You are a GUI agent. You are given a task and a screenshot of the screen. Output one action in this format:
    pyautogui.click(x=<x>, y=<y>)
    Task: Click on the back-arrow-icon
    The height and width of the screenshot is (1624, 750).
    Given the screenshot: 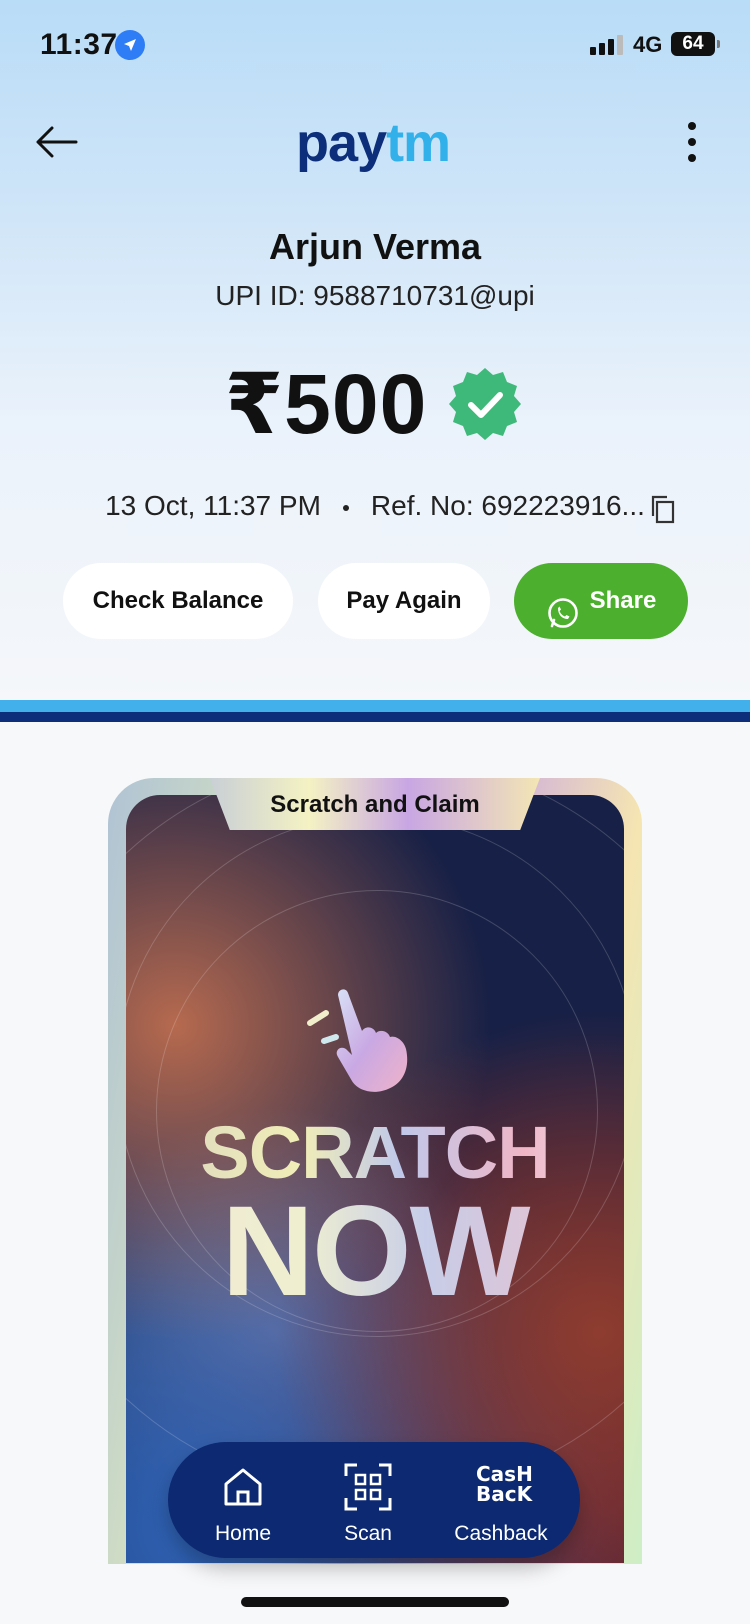 What is the action you would take?
    pyautogui.click(x=57, y=142)
    